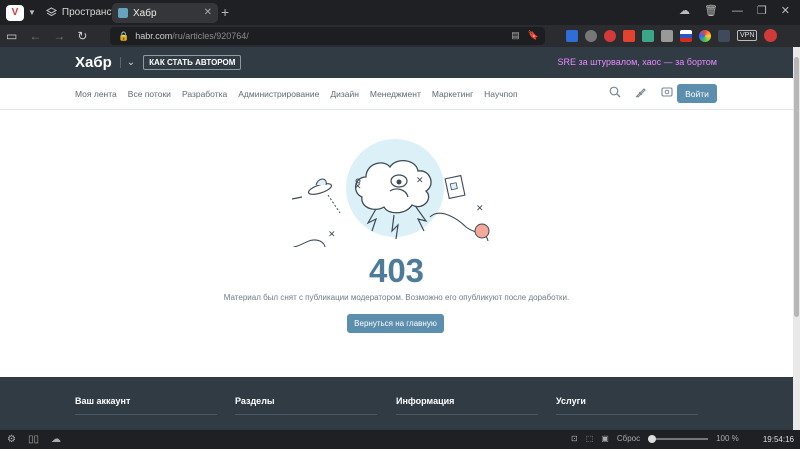 The image size is (800, 449). Describe the element at coordinates (452, 94) in the screenshot. I see `nav-marketing: Маркетинг` at that location.